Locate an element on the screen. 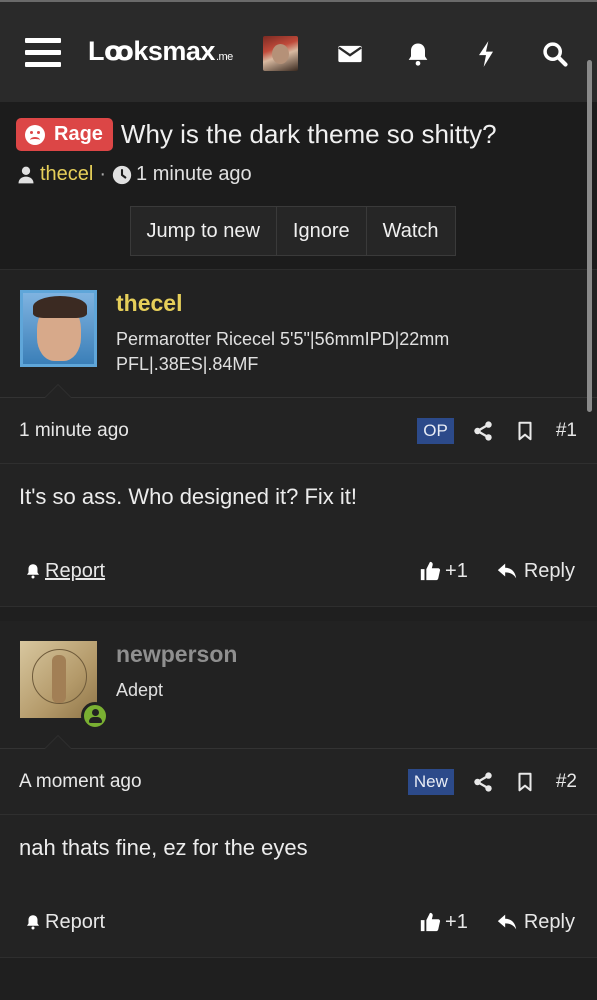 This screenshot has height=1000, width=597. post-username: newperson is located at coordinates (296, 654).